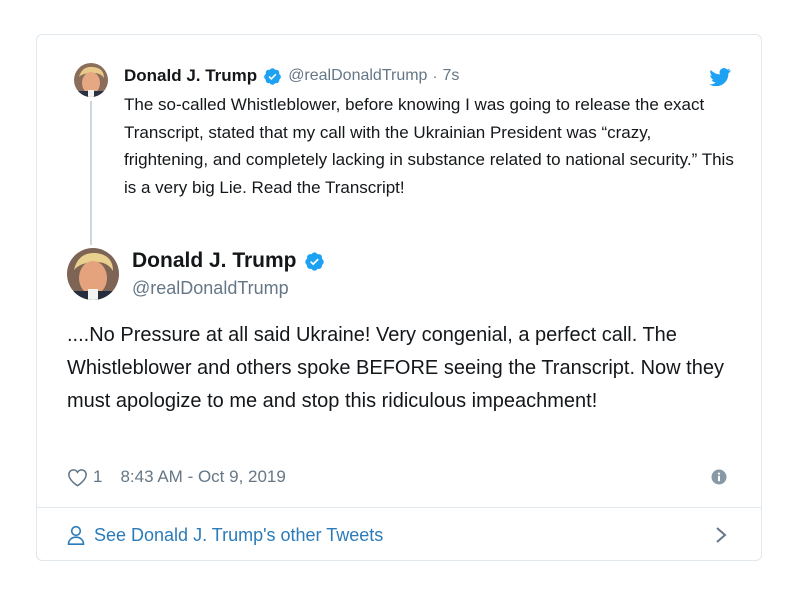 This screenshot has width=799, height=595. What do you see at coordinates (210, 288) in the screenshot?
I see `main-author-handle: @realDonaldTrump` at bounding box center [210, 288].